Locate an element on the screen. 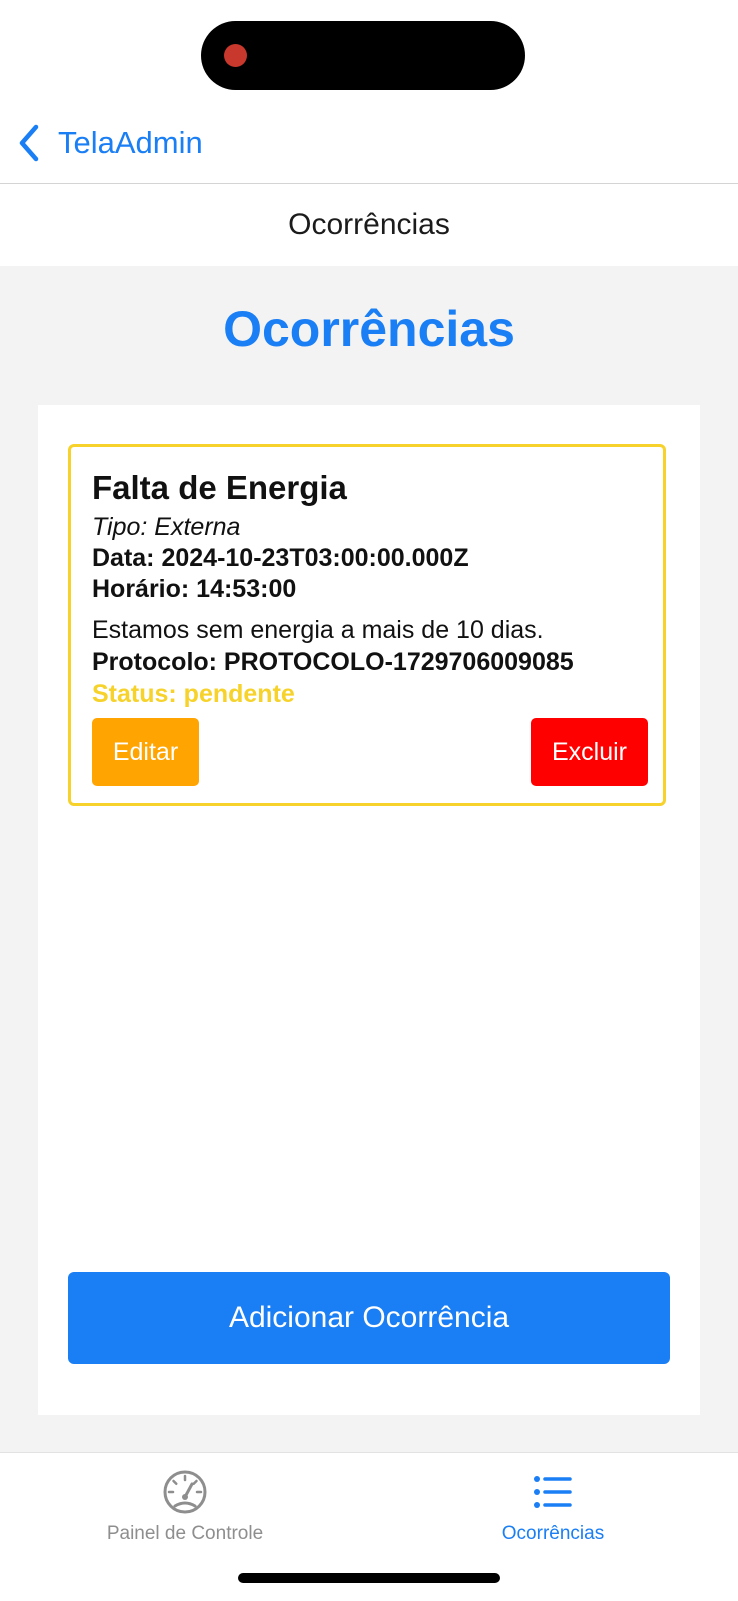 The width and height of the screenshot is (738, 1601). tab-painel-de-controle: Painel de Controle is located at coordinates (185, 1506).